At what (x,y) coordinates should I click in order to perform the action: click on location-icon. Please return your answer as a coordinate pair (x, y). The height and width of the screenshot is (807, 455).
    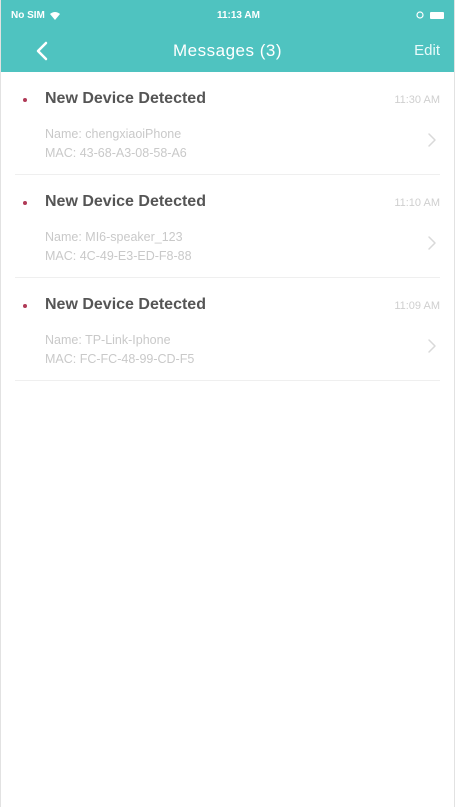
    Looking at the image, I should click on (420, 15).